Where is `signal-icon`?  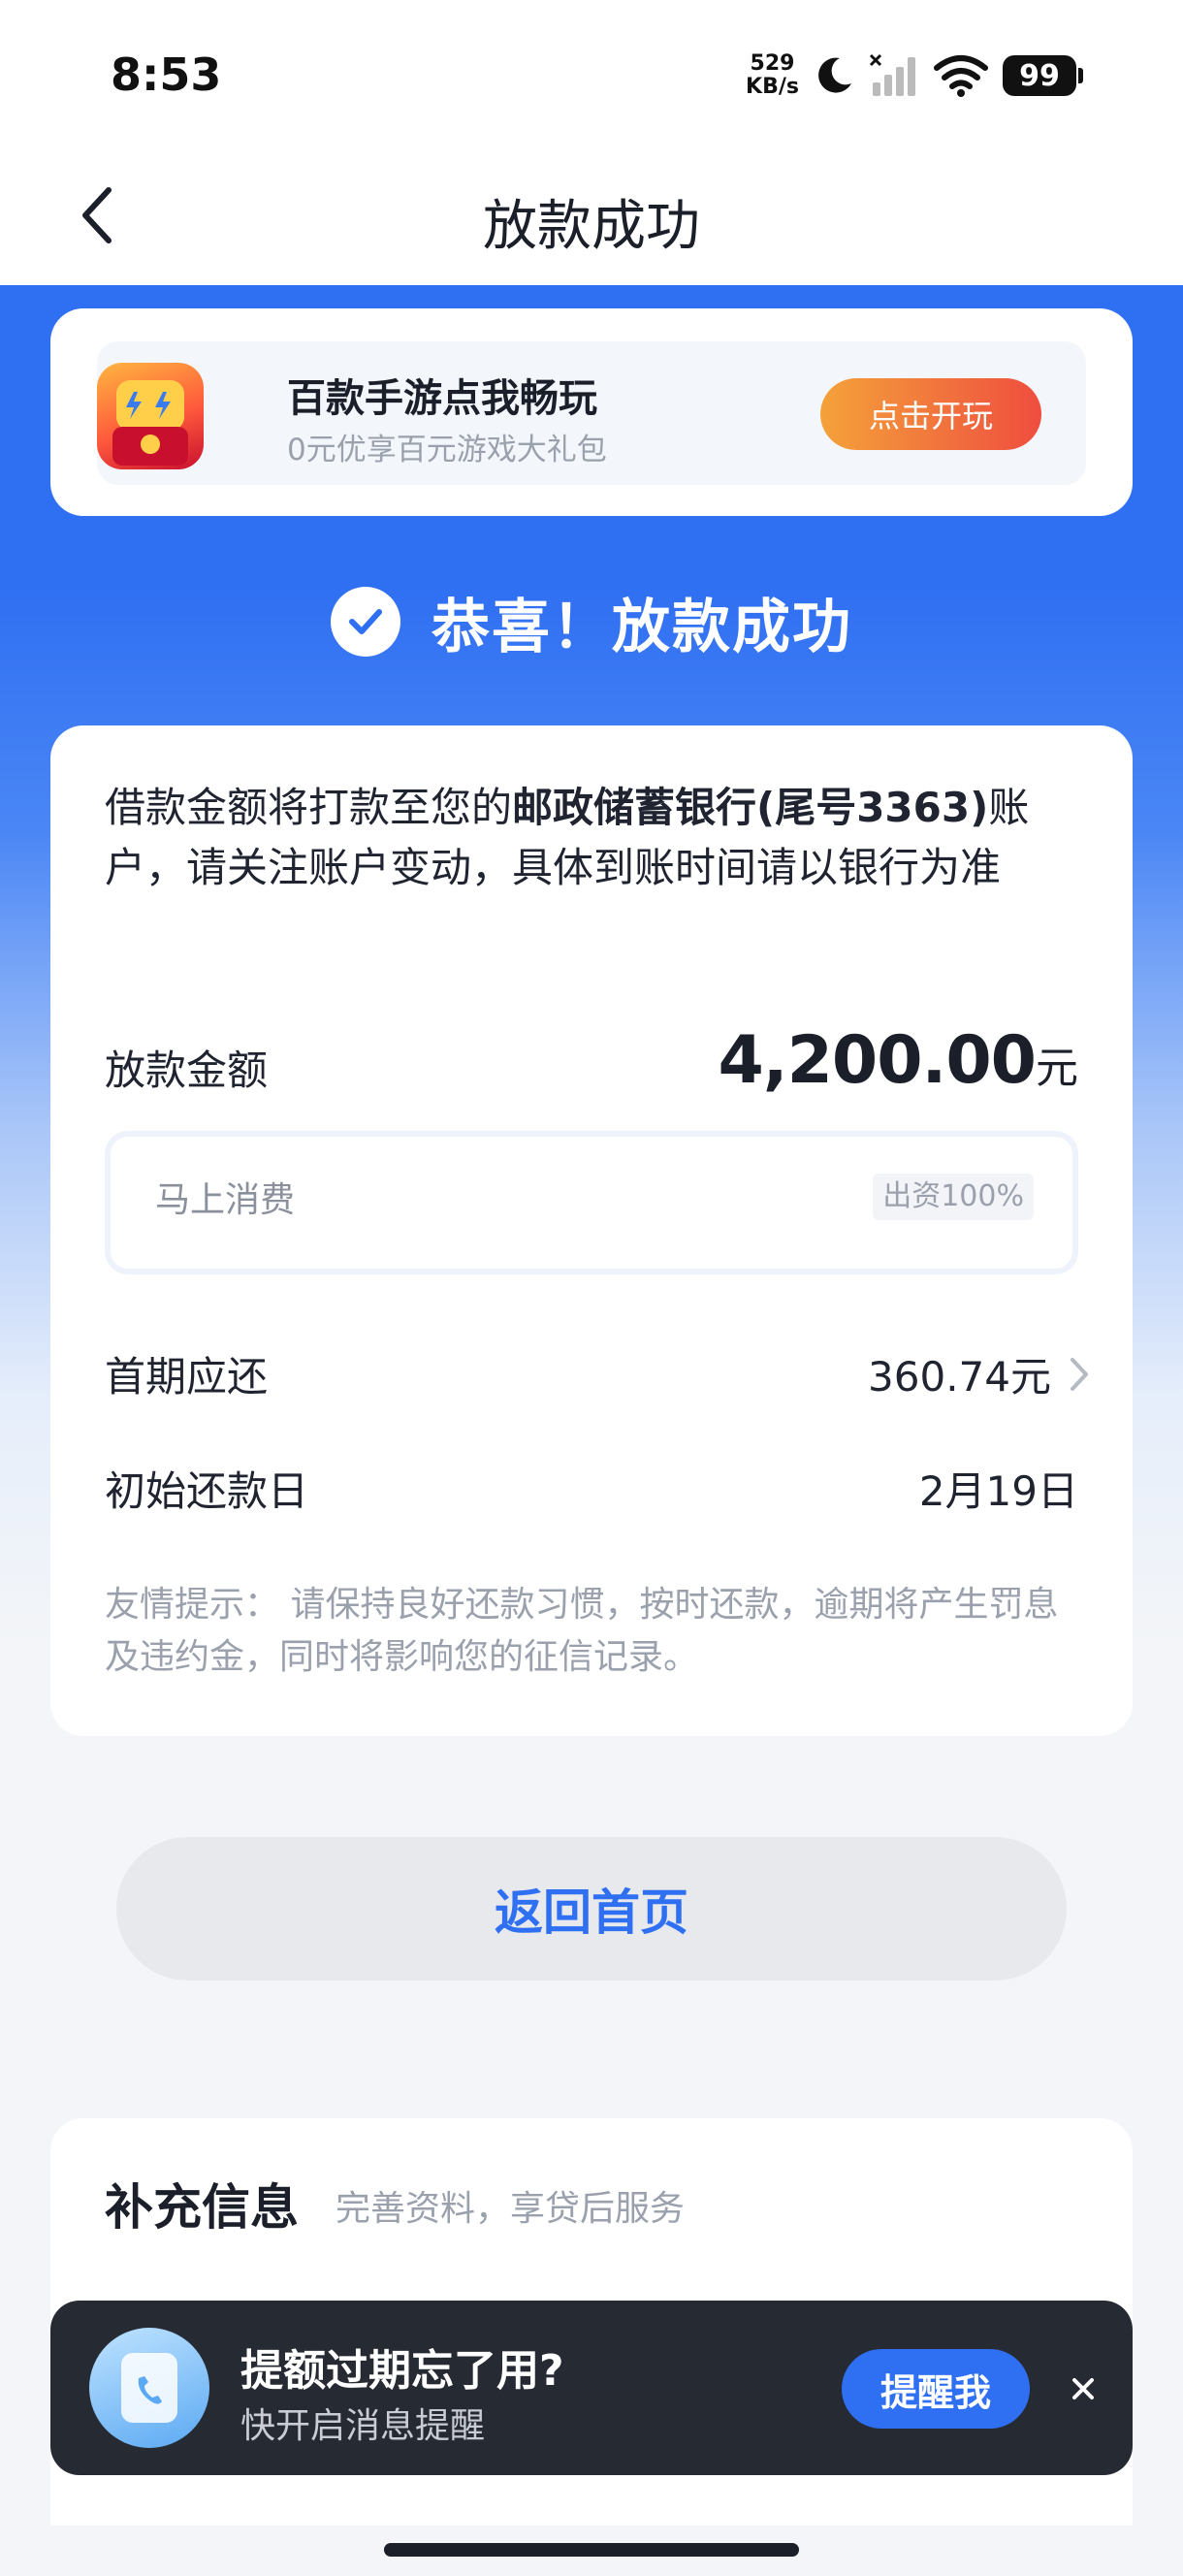
signal-icon is located at coordinates (892, 74).